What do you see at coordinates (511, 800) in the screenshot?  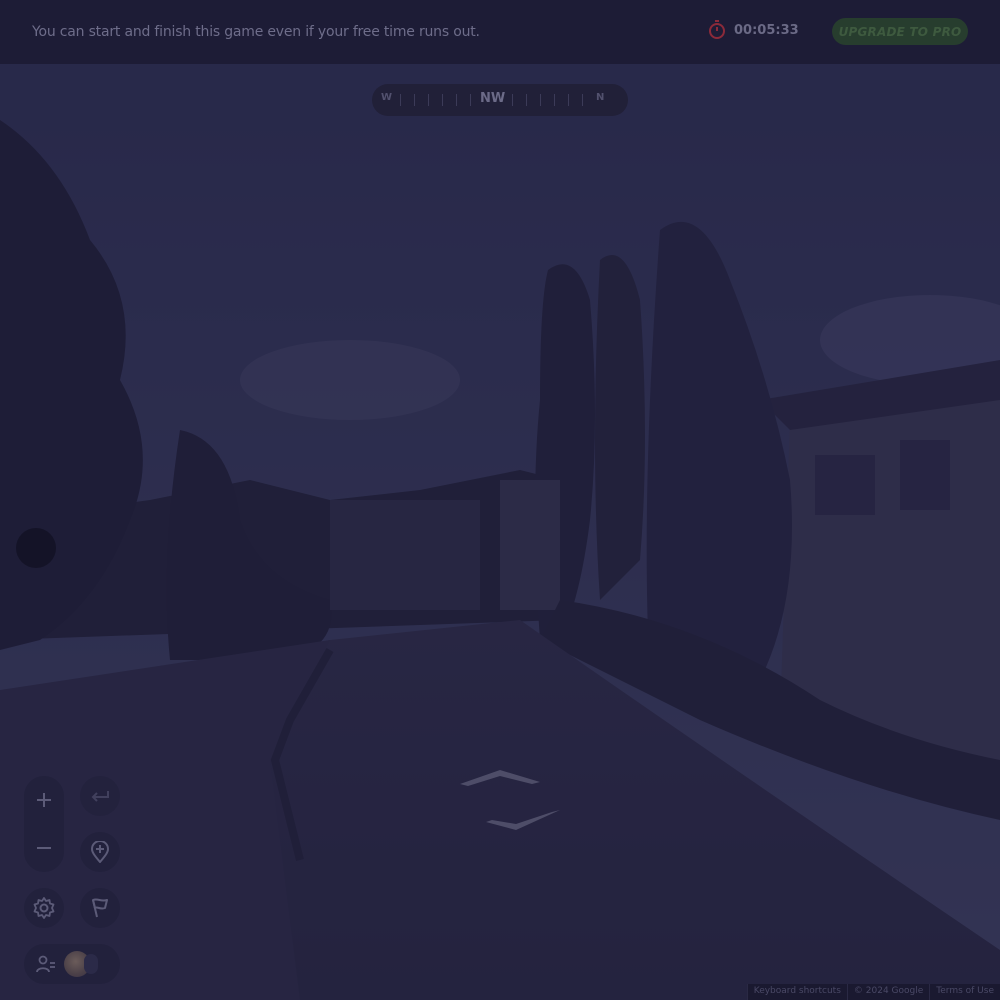 I see `move-arrows` at bounding box center [511, 800].